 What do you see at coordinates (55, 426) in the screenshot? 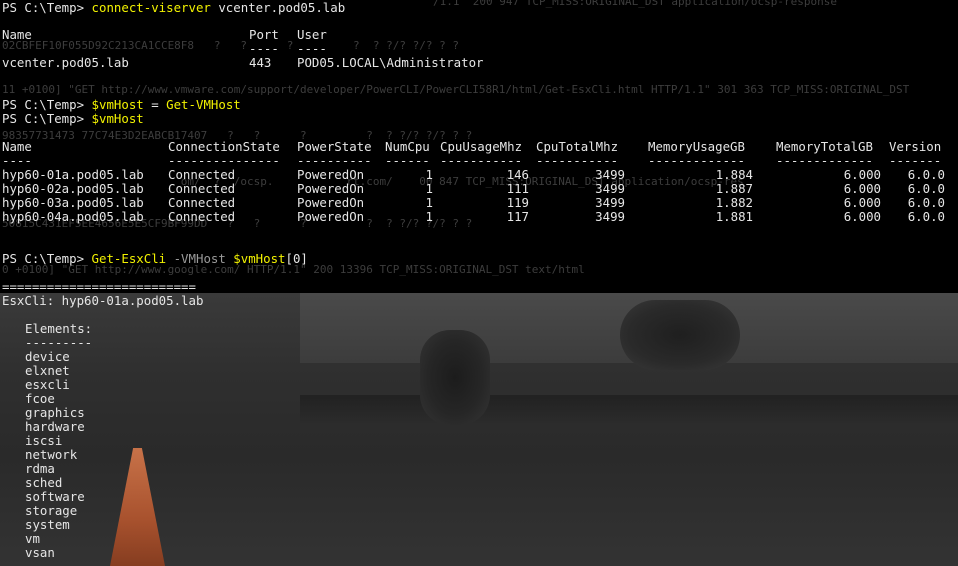
I see `list-item: hardware` at bounding box center [55, 426].